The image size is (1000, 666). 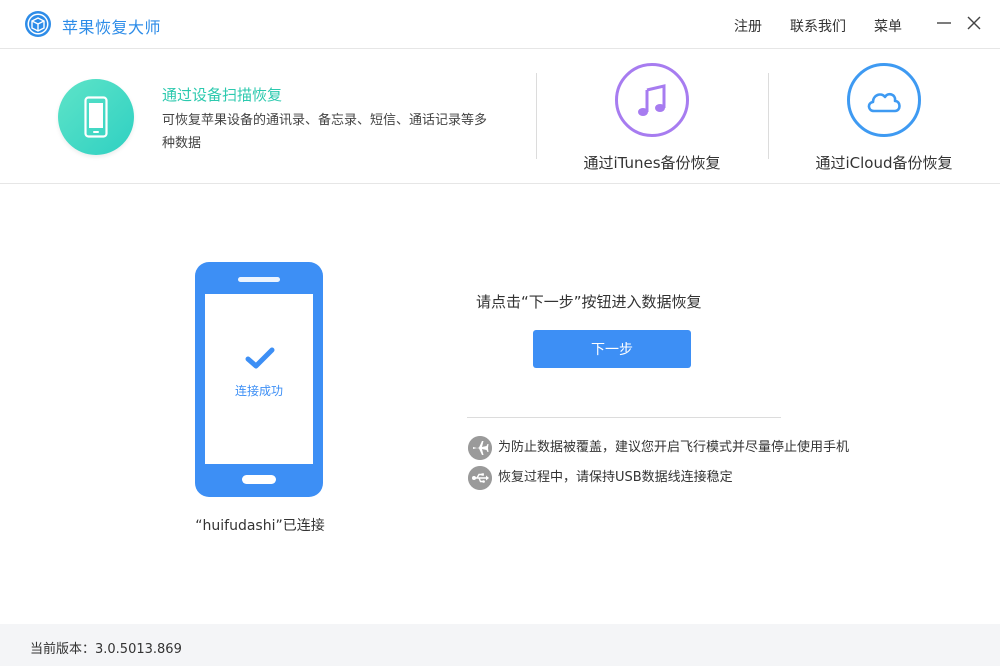 What do you see at coordinates (615, 477) in the screenshot?
I see `tip-usb-text: 恢复过程中，请保持USB数据线连接稳定` at bounding box center [615, 477].